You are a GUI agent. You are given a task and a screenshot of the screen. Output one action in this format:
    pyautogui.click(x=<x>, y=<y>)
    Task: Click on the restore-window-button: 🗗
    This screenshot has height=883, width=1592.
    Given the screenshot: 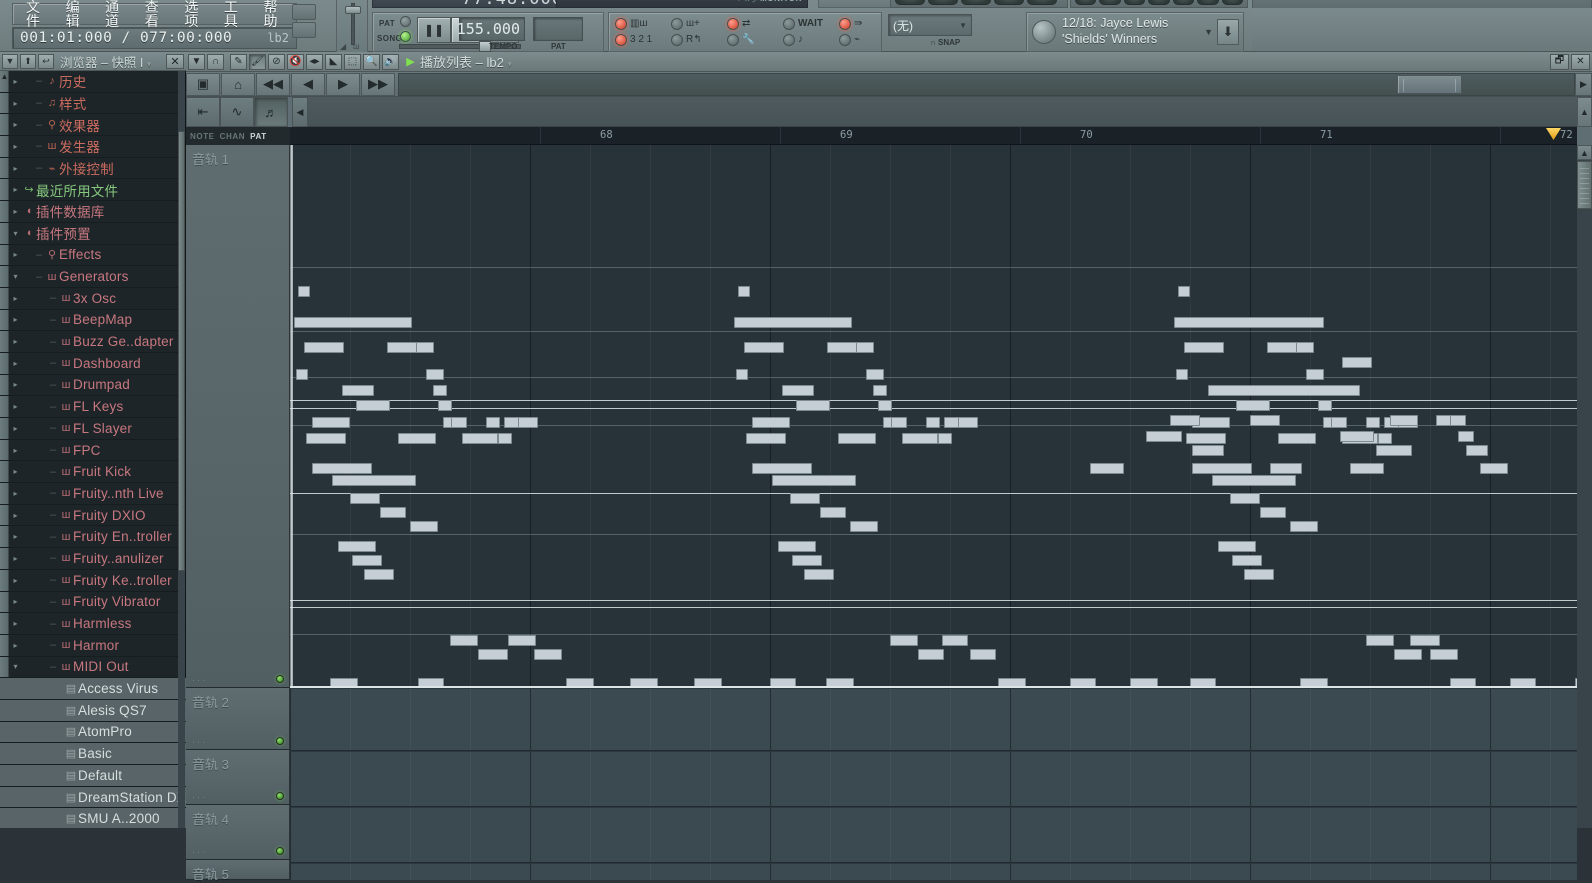 What is the action you would take?
    pyautogui.click(x=1559, y=61)
    